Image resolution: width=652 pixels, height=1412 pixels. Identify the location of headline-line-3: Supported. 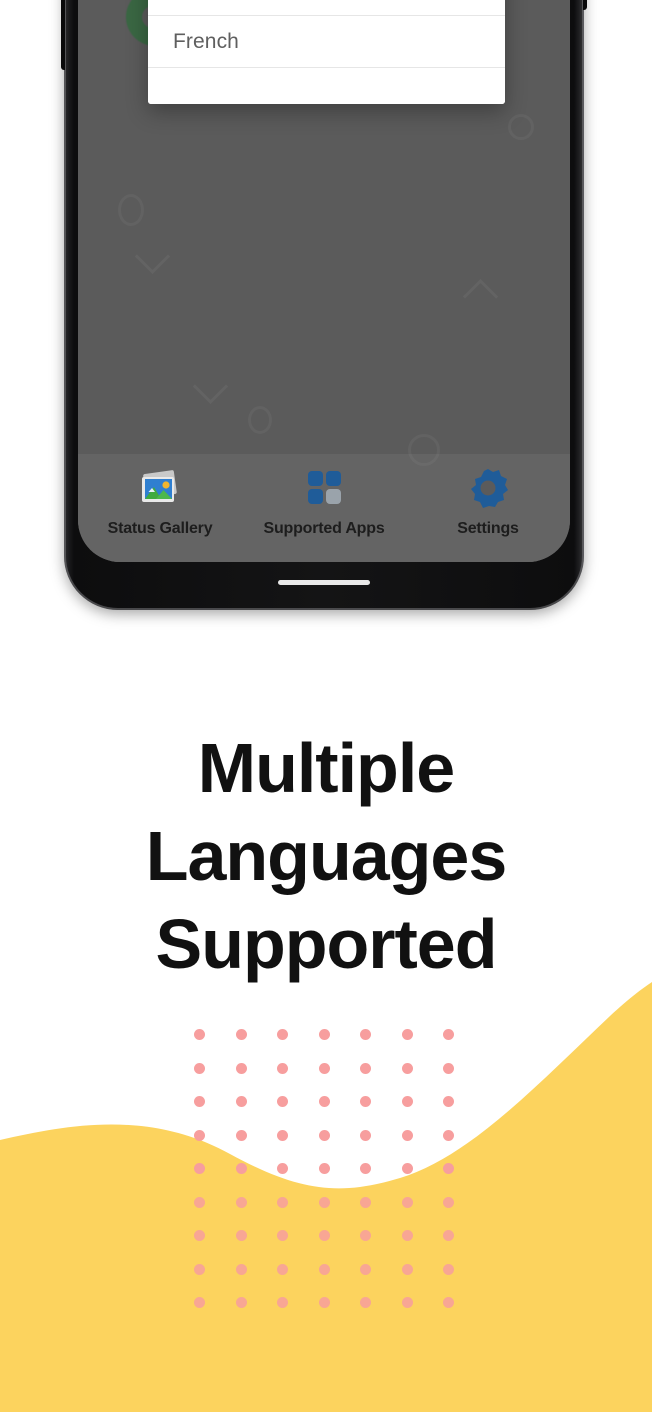
(326, 944).